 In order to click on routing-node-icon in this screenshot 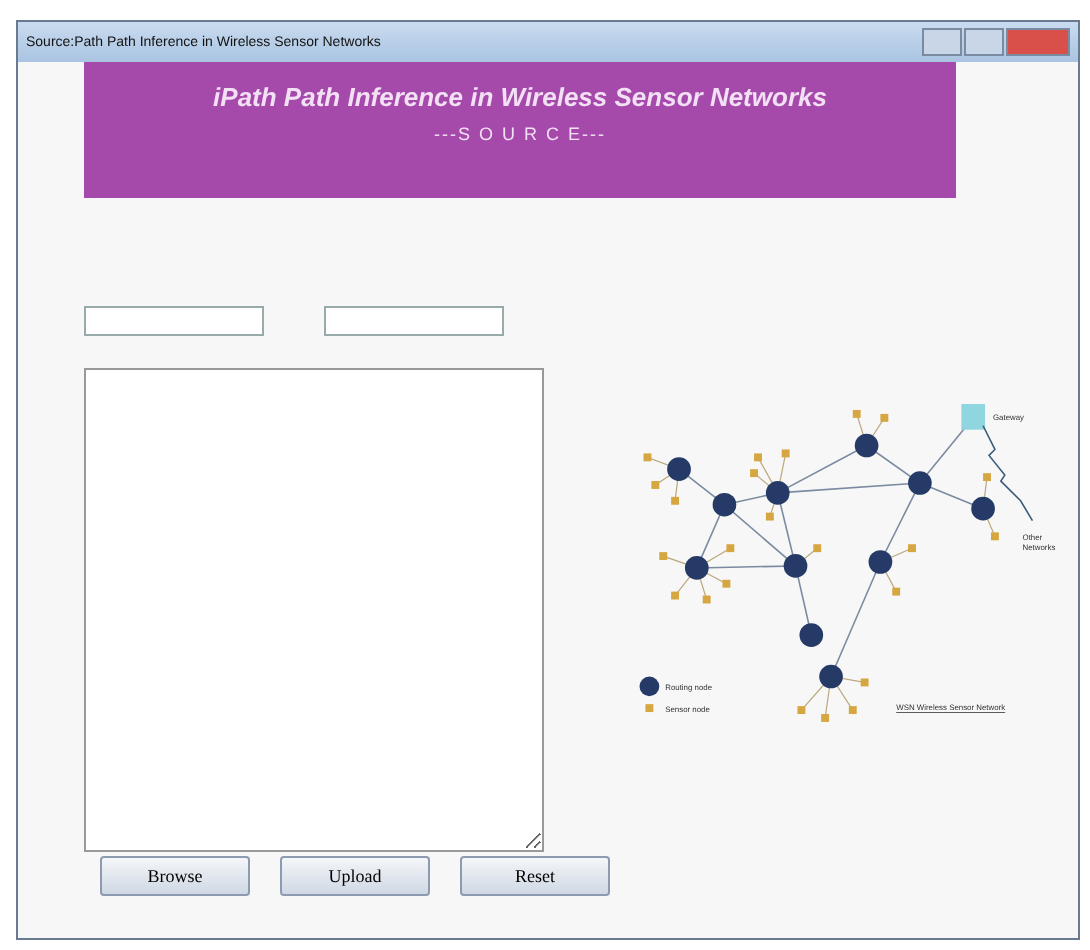, I will do `click(649, 686)`.